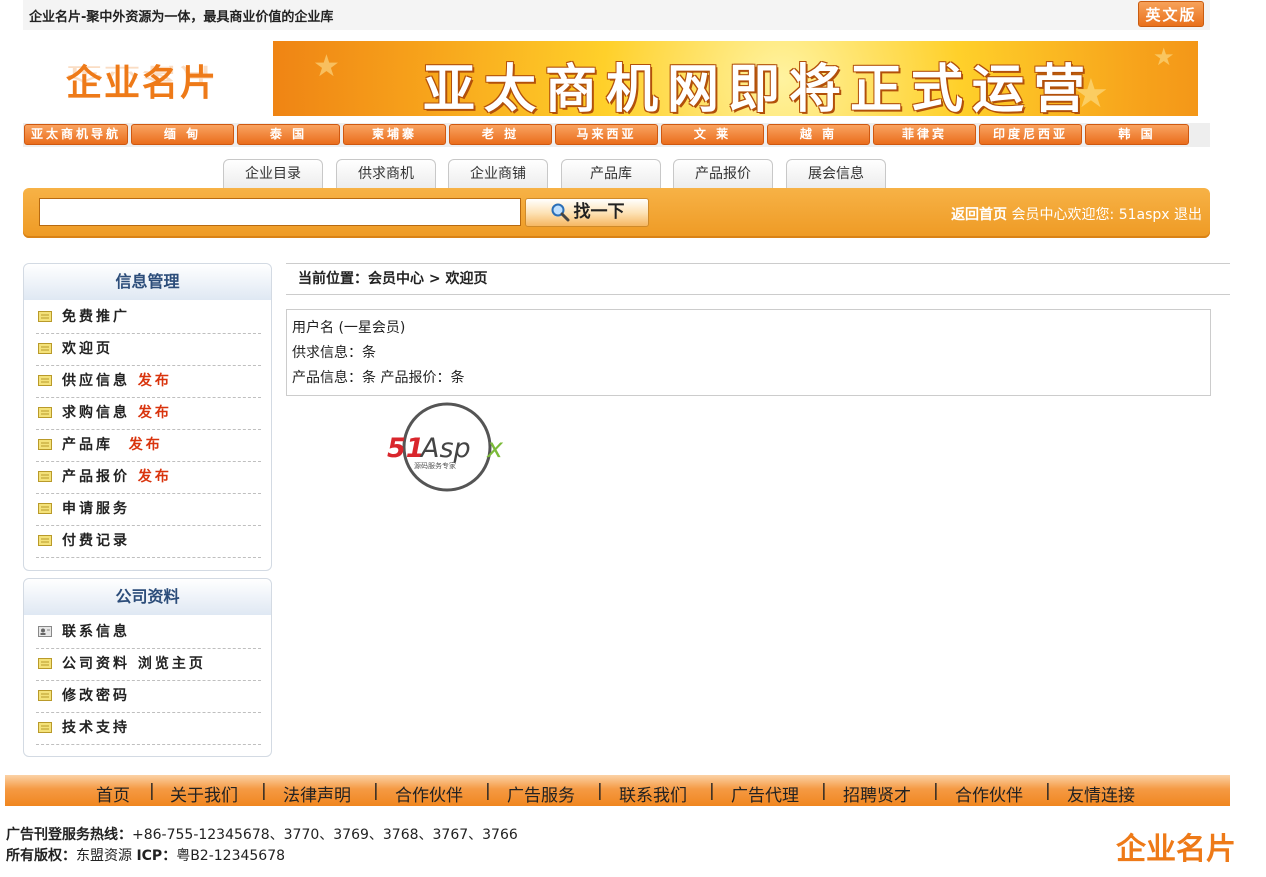 This screenshot has width=1266, height=877. I want to click on sidebar-item-label: 申请服务, so click(96, 509).